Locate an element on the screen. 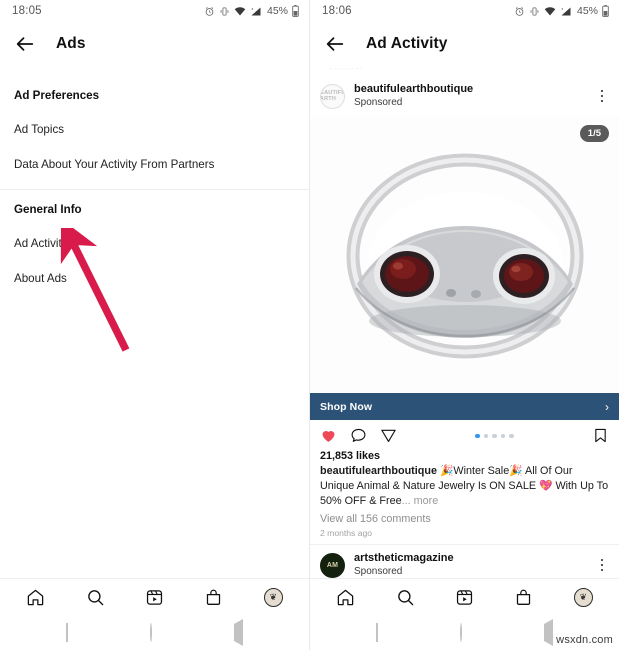 This screenshot has height=650, width=619. instagram-tabbar-right: ❦ is located at coordinates (464, 597).